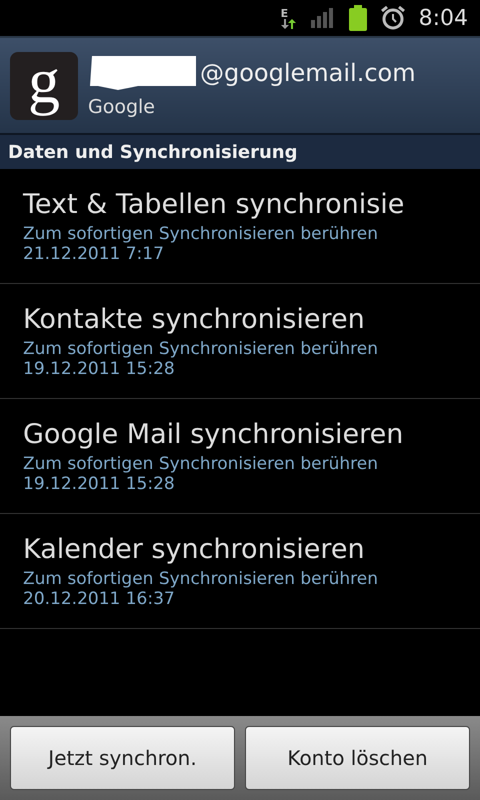 The image size is (480, 800). Describe the element at coordinates (122, 107) in the screenshot. I see `account-provider: Google` at that location.